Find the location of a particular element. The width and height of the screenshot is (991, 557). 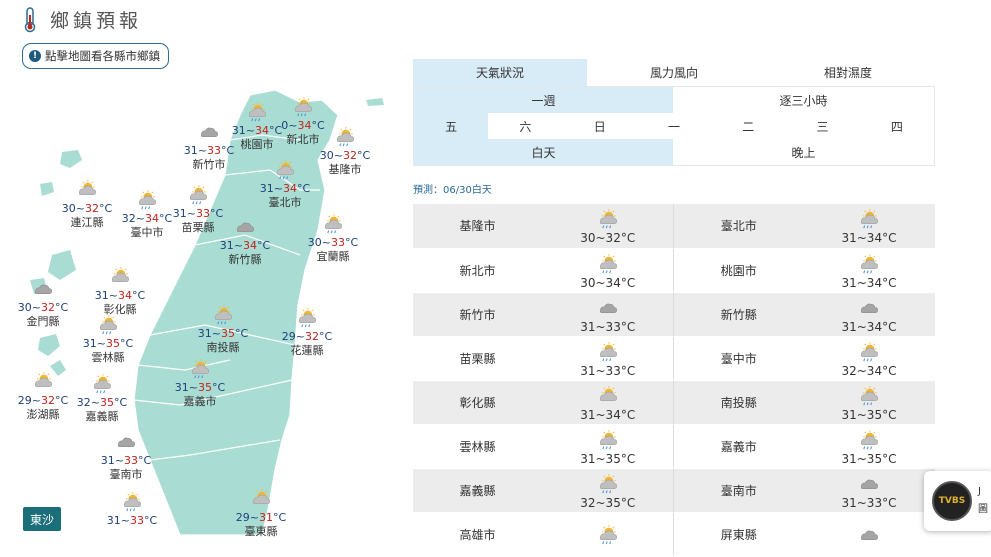

county-name: 桃園市 is located at coordinates (738, 270).